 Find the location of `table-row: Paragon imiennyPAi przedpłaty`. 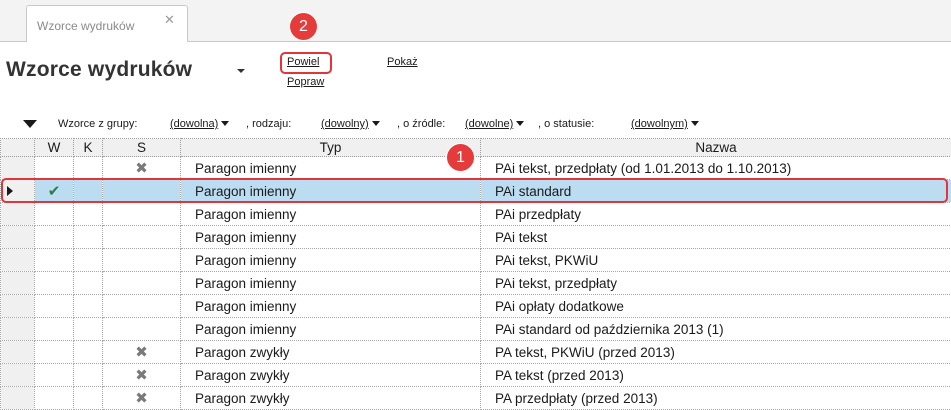

table-row: Paragon imiennyPAi przedpłaty is located at coordinates (476, 214).